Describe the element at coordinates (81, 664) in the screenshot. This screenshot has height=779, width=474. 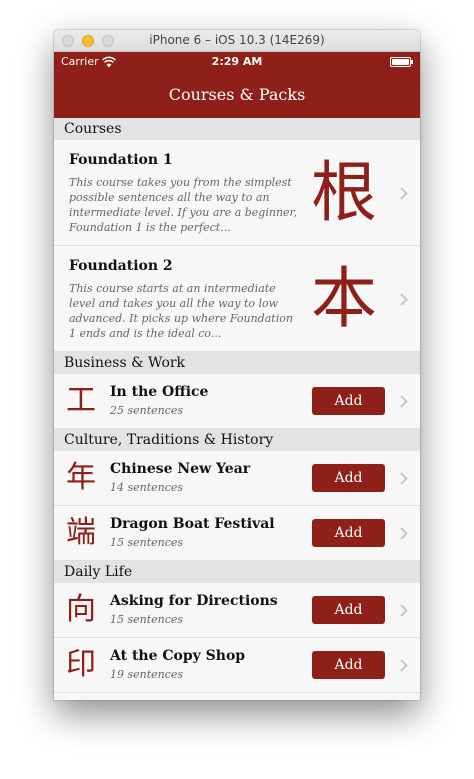
I see `pack-character: 印` at that location.